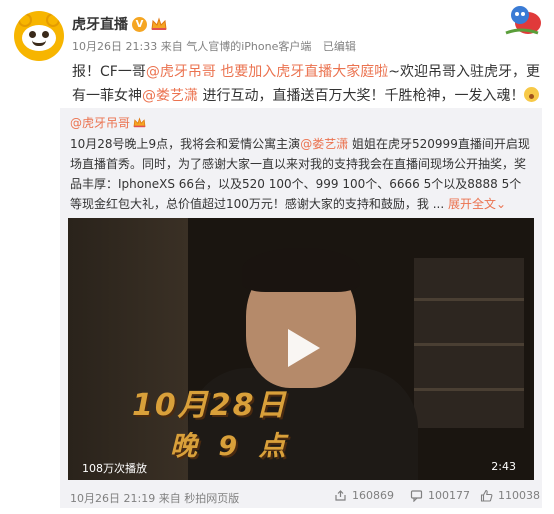 This screenshot has width=554, height=514. Describe the element at coordinates (486, 495) in the screenshot. I see `thumbs-up-icon` at that location.